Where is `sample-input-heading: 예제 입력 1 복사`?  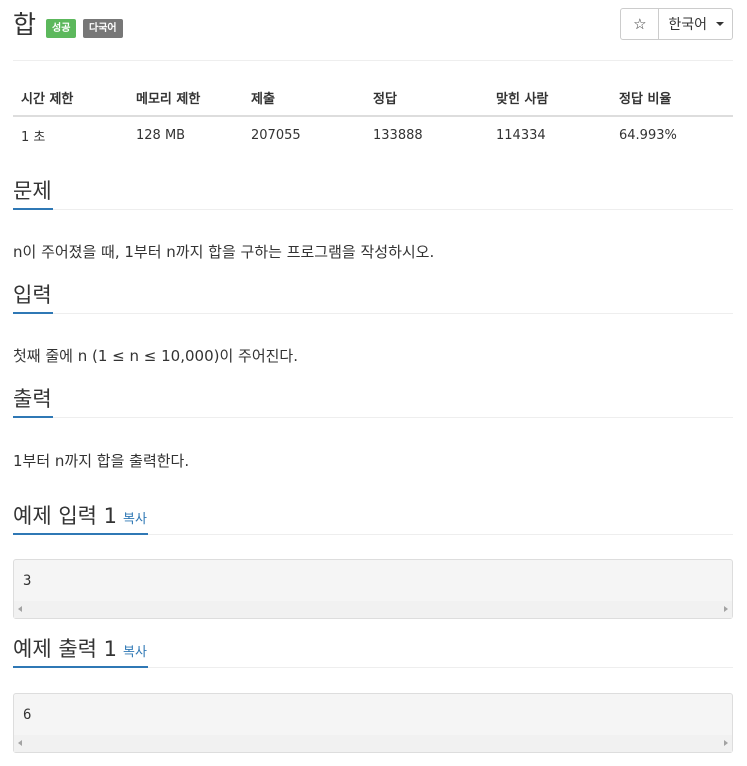 sample-input-heading: 예제 입력 1 복사 is located at coordinates (373, 519).